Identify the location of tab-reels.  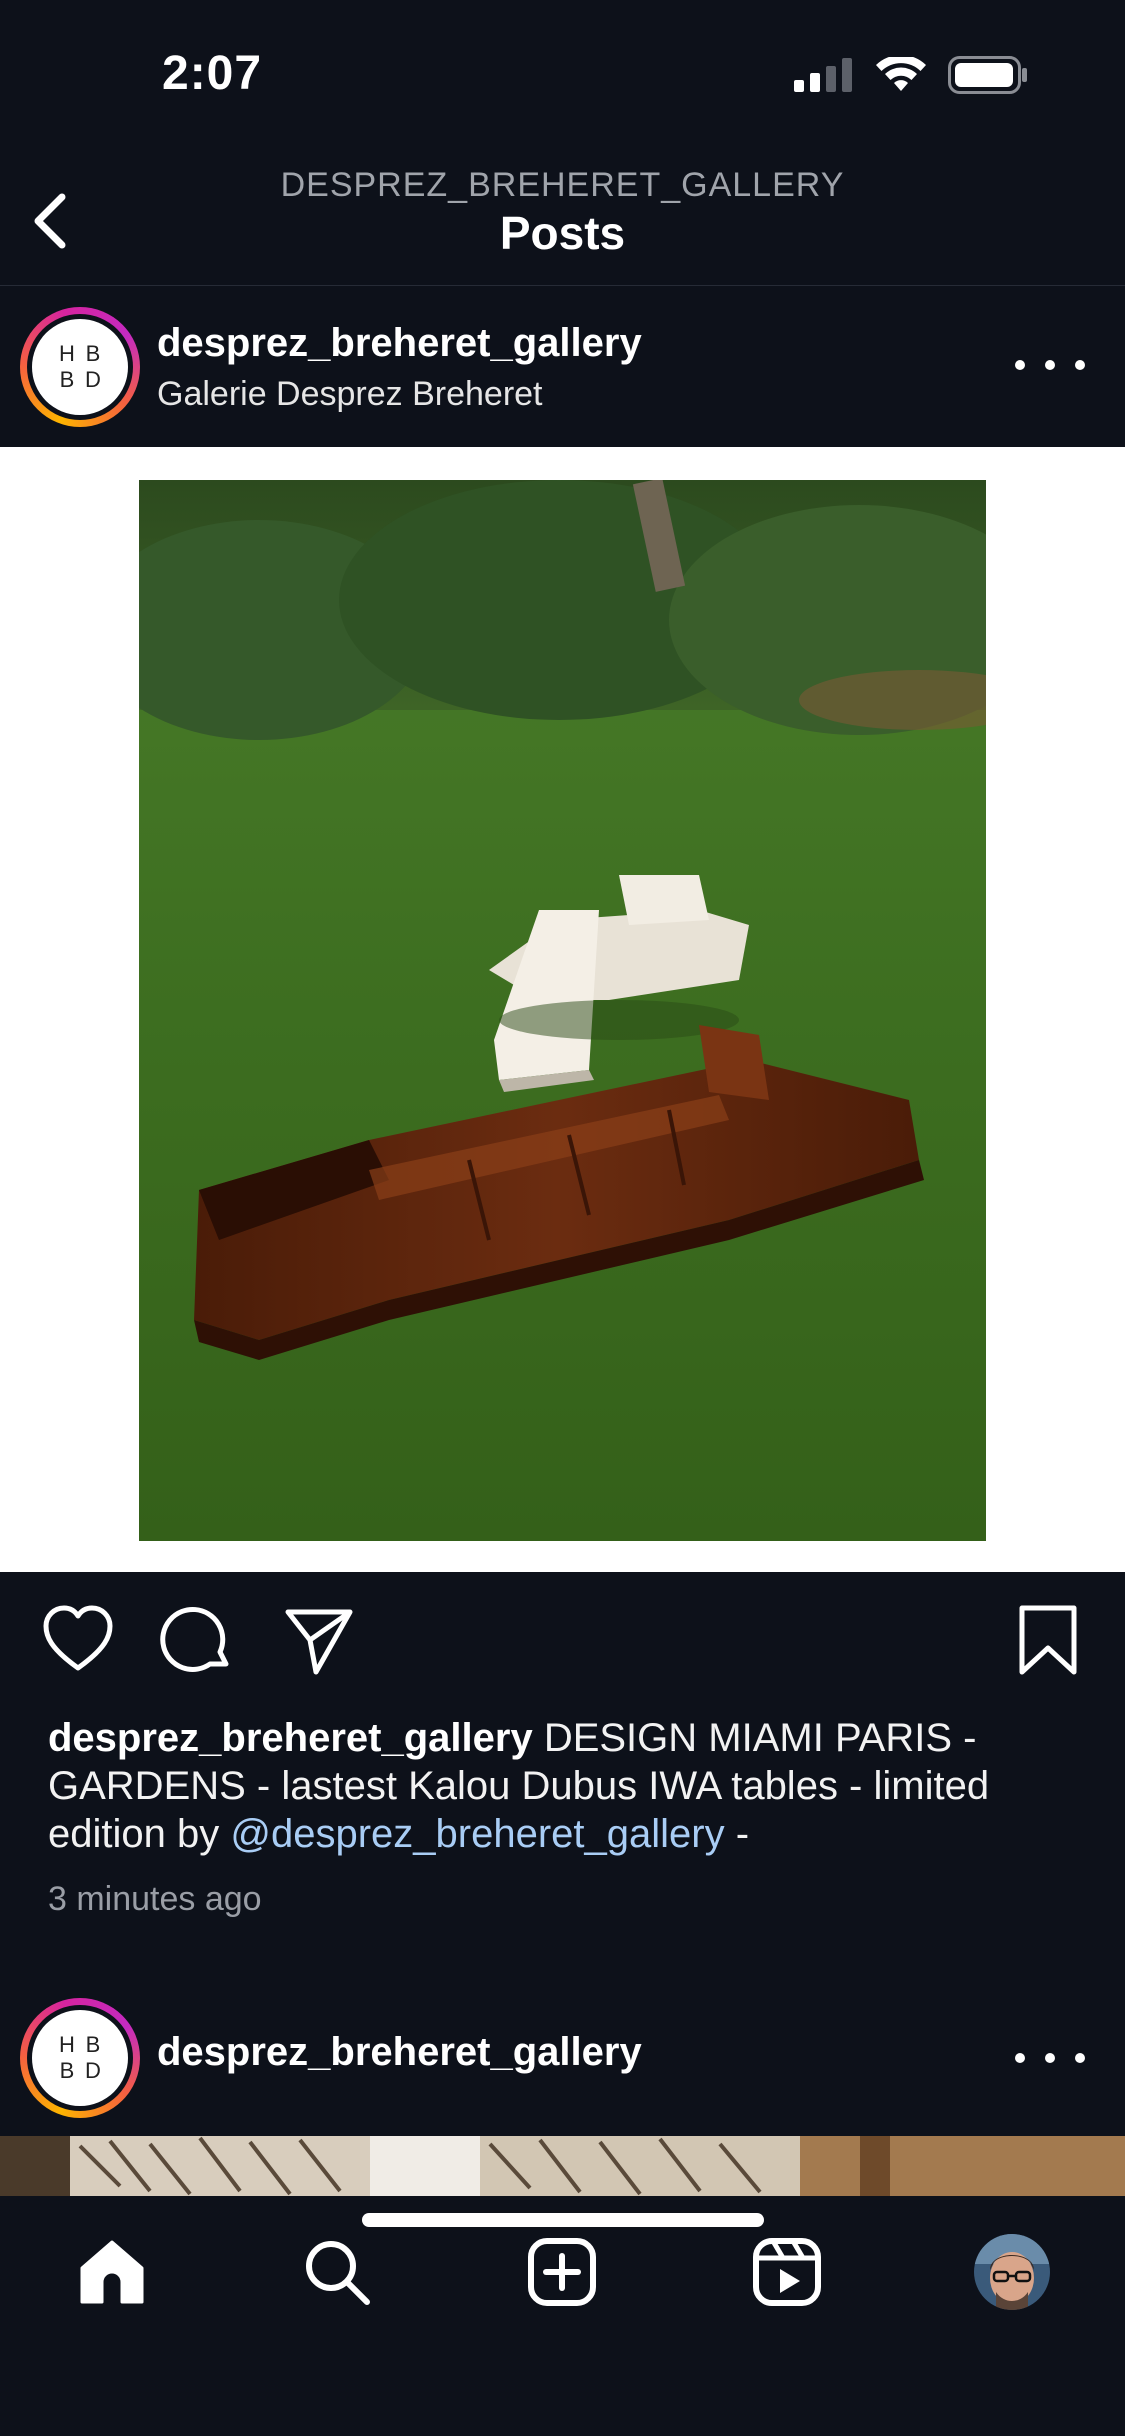
(787, 2272).